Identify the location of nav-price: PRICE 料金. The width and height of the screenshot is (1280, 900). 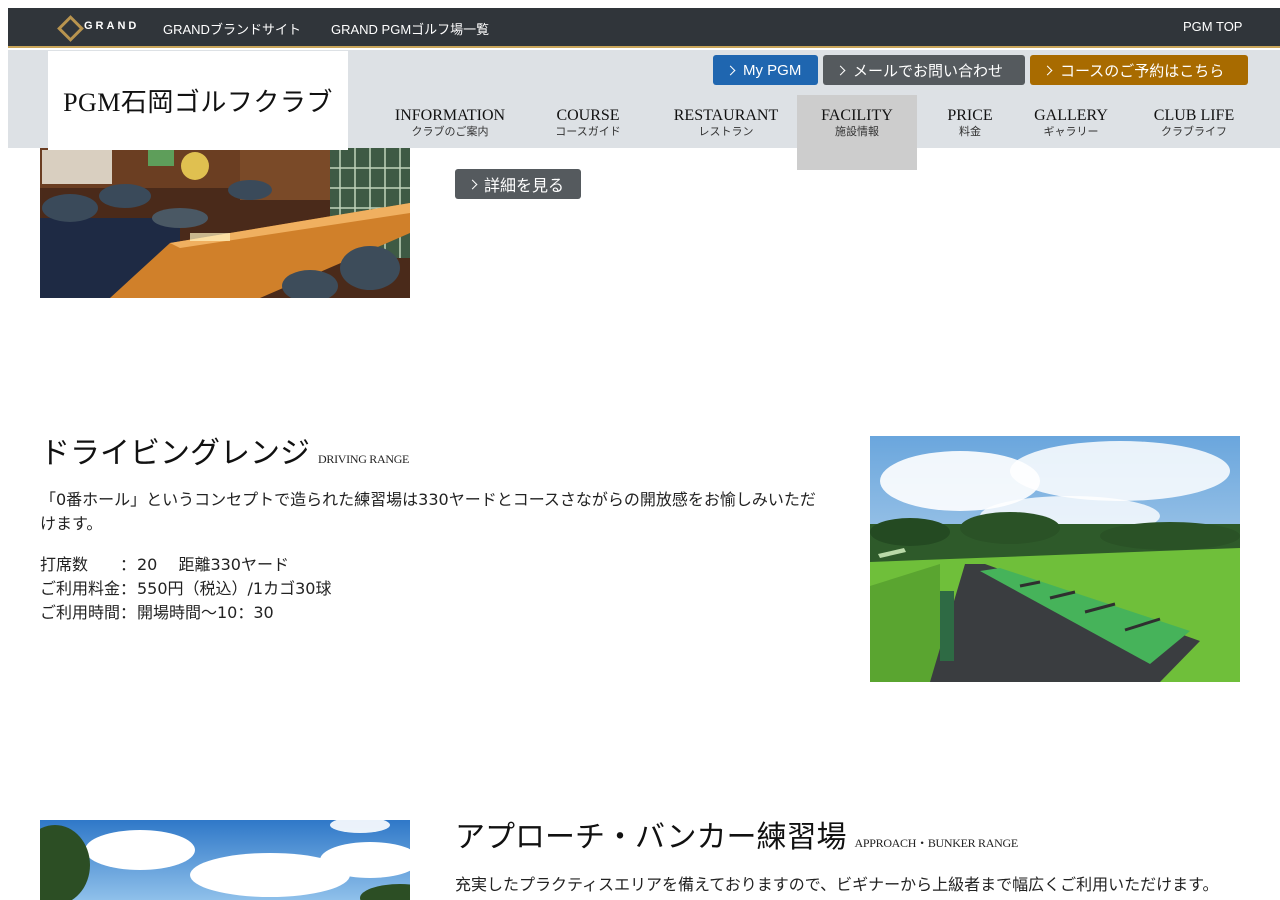
(970, 132).